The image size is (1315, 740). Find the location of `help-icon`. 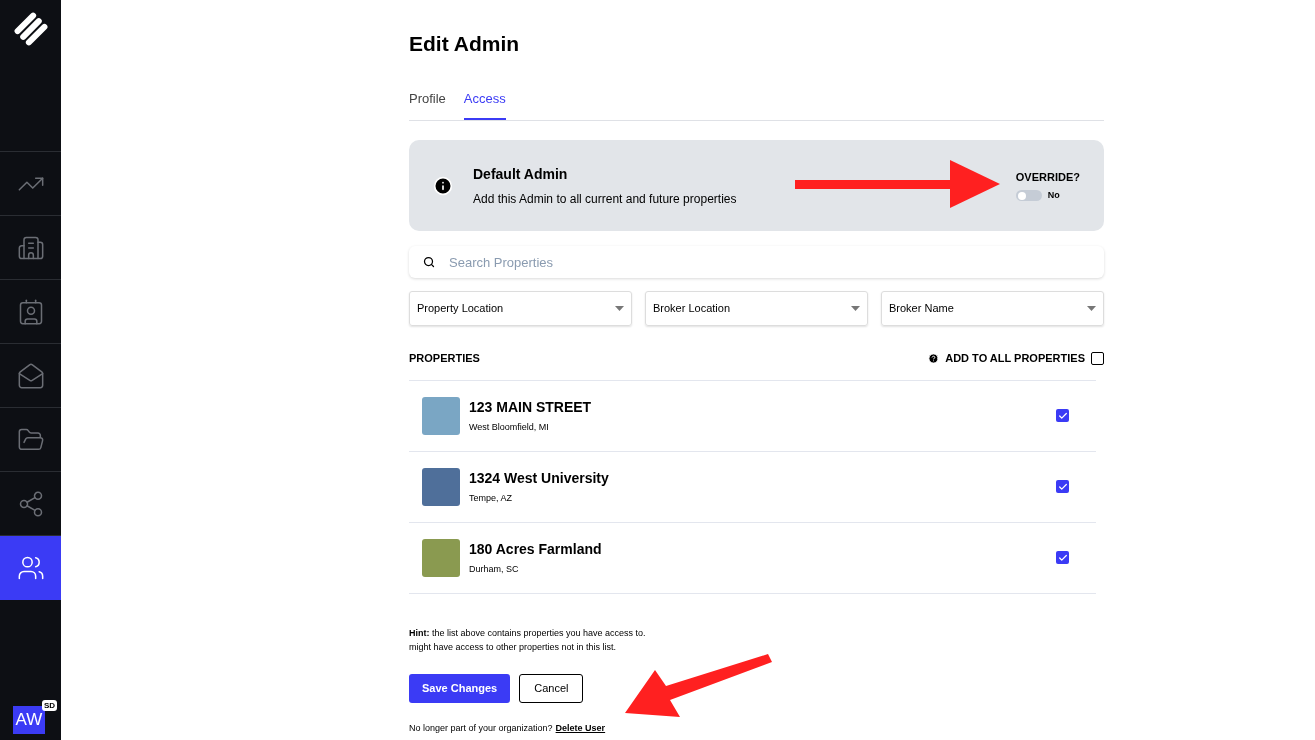

help-icon is located at coordinates (934, 358).